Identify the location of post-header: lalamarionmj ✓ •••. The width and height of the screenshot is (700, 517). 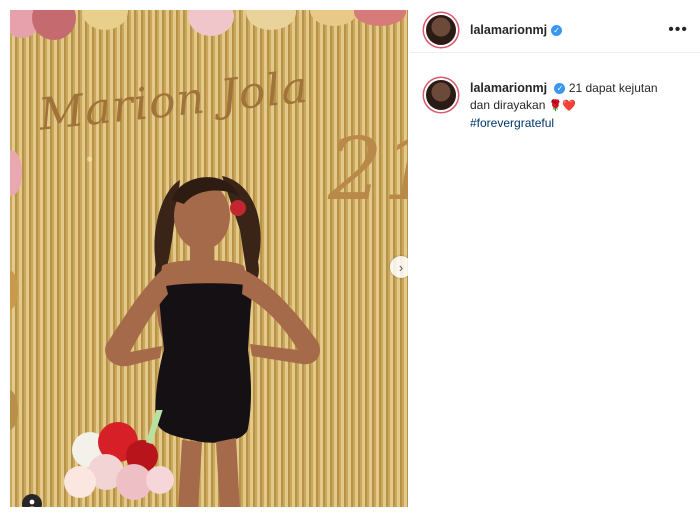
(555, 30).